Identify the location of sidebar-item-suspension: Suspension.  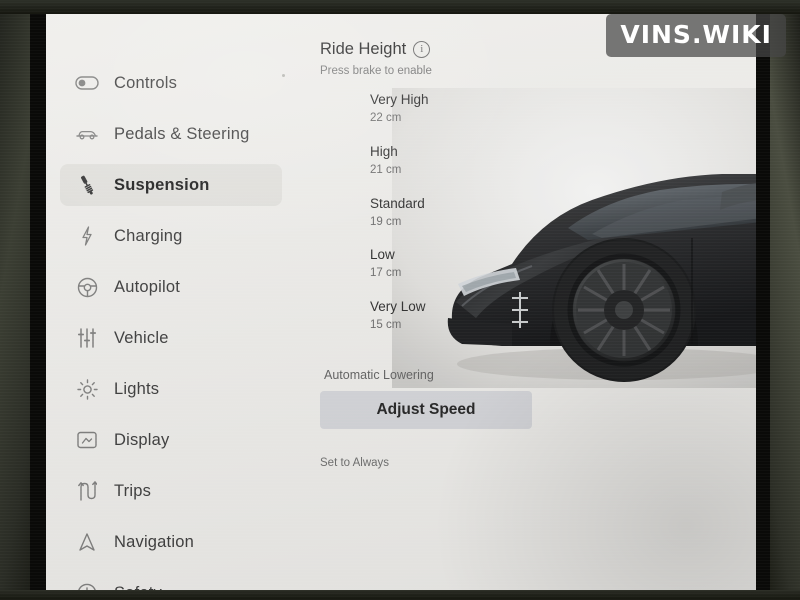
(171, 185).